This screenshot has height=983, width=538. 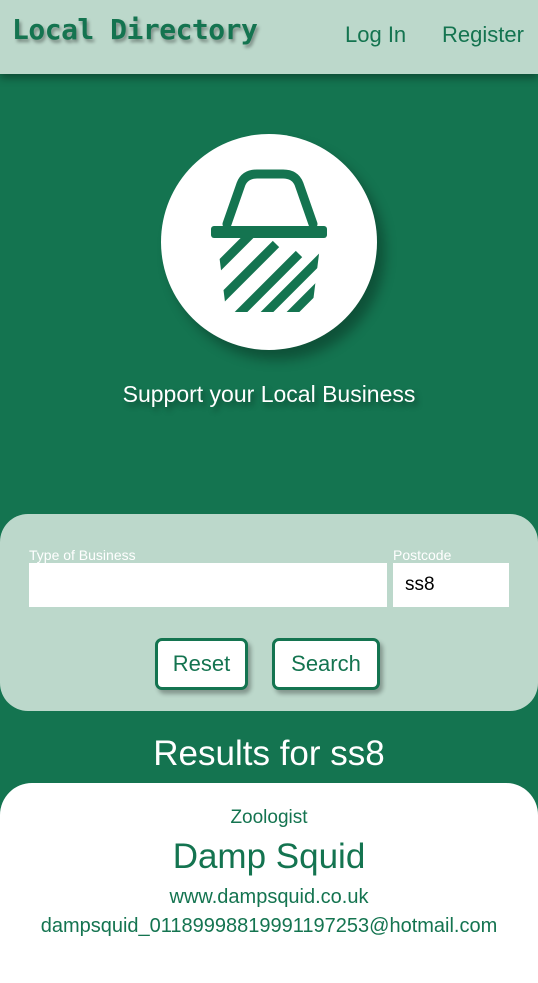 I want to click on brand-logo: Local Directory, so click(x=135, y=29).